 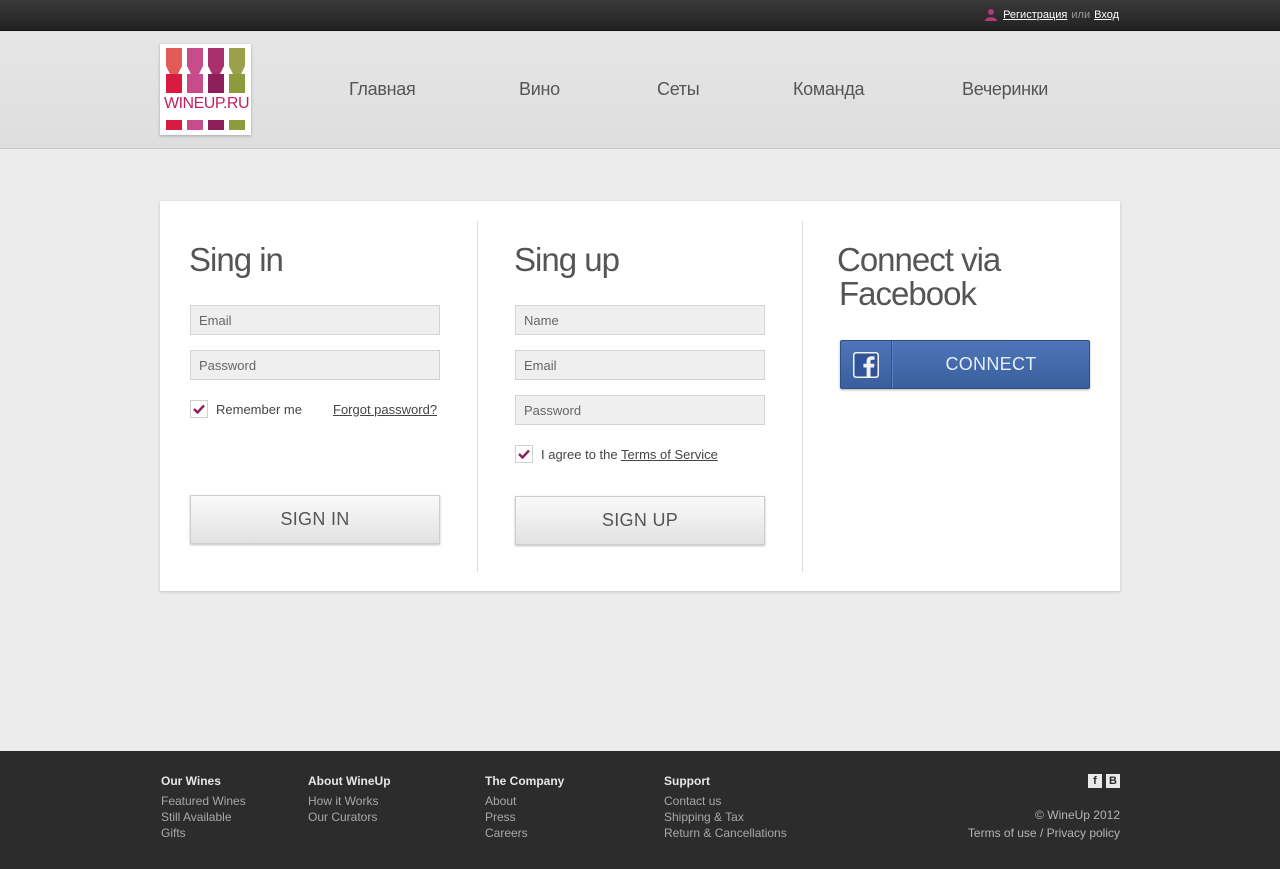 I want to click on nav-item-wine: Вино, so click(x=539, y=89).